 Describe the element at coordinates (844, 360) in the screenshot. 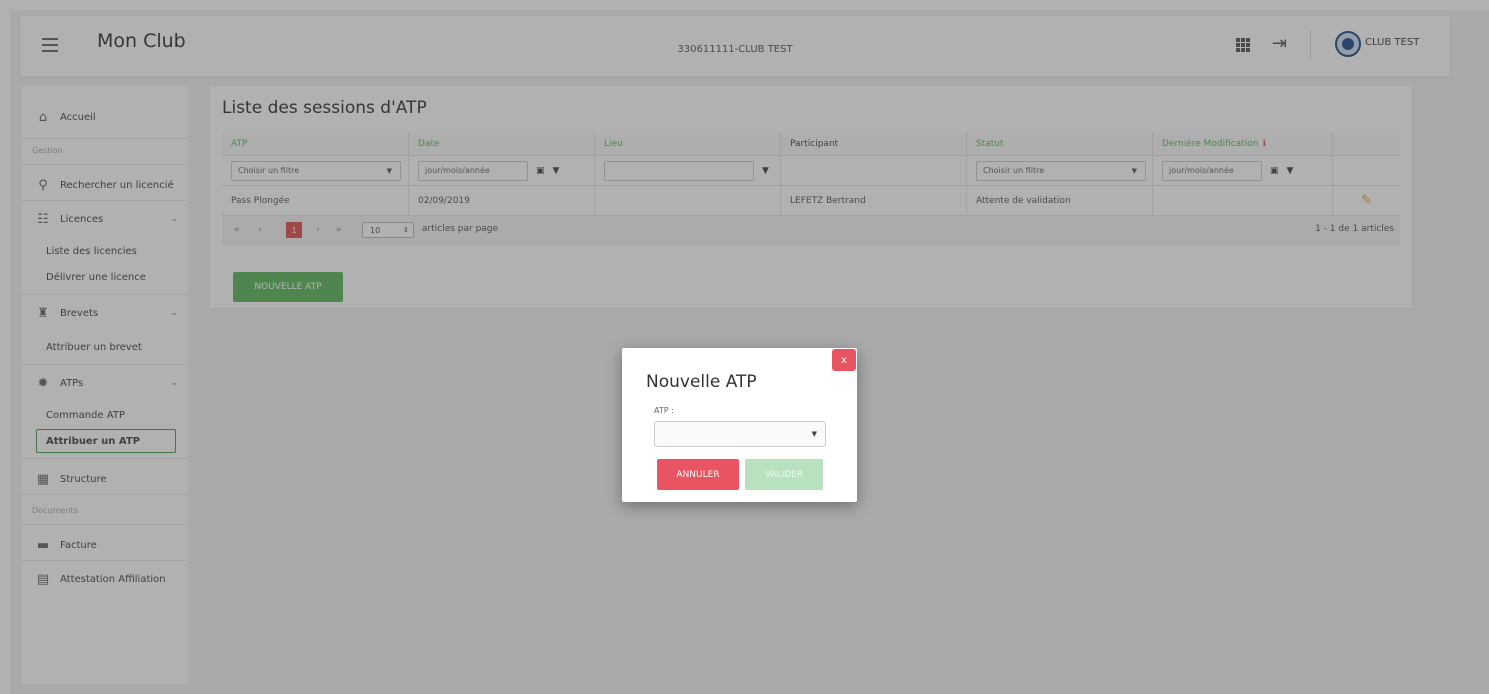

I see `close-button: x` at that location.